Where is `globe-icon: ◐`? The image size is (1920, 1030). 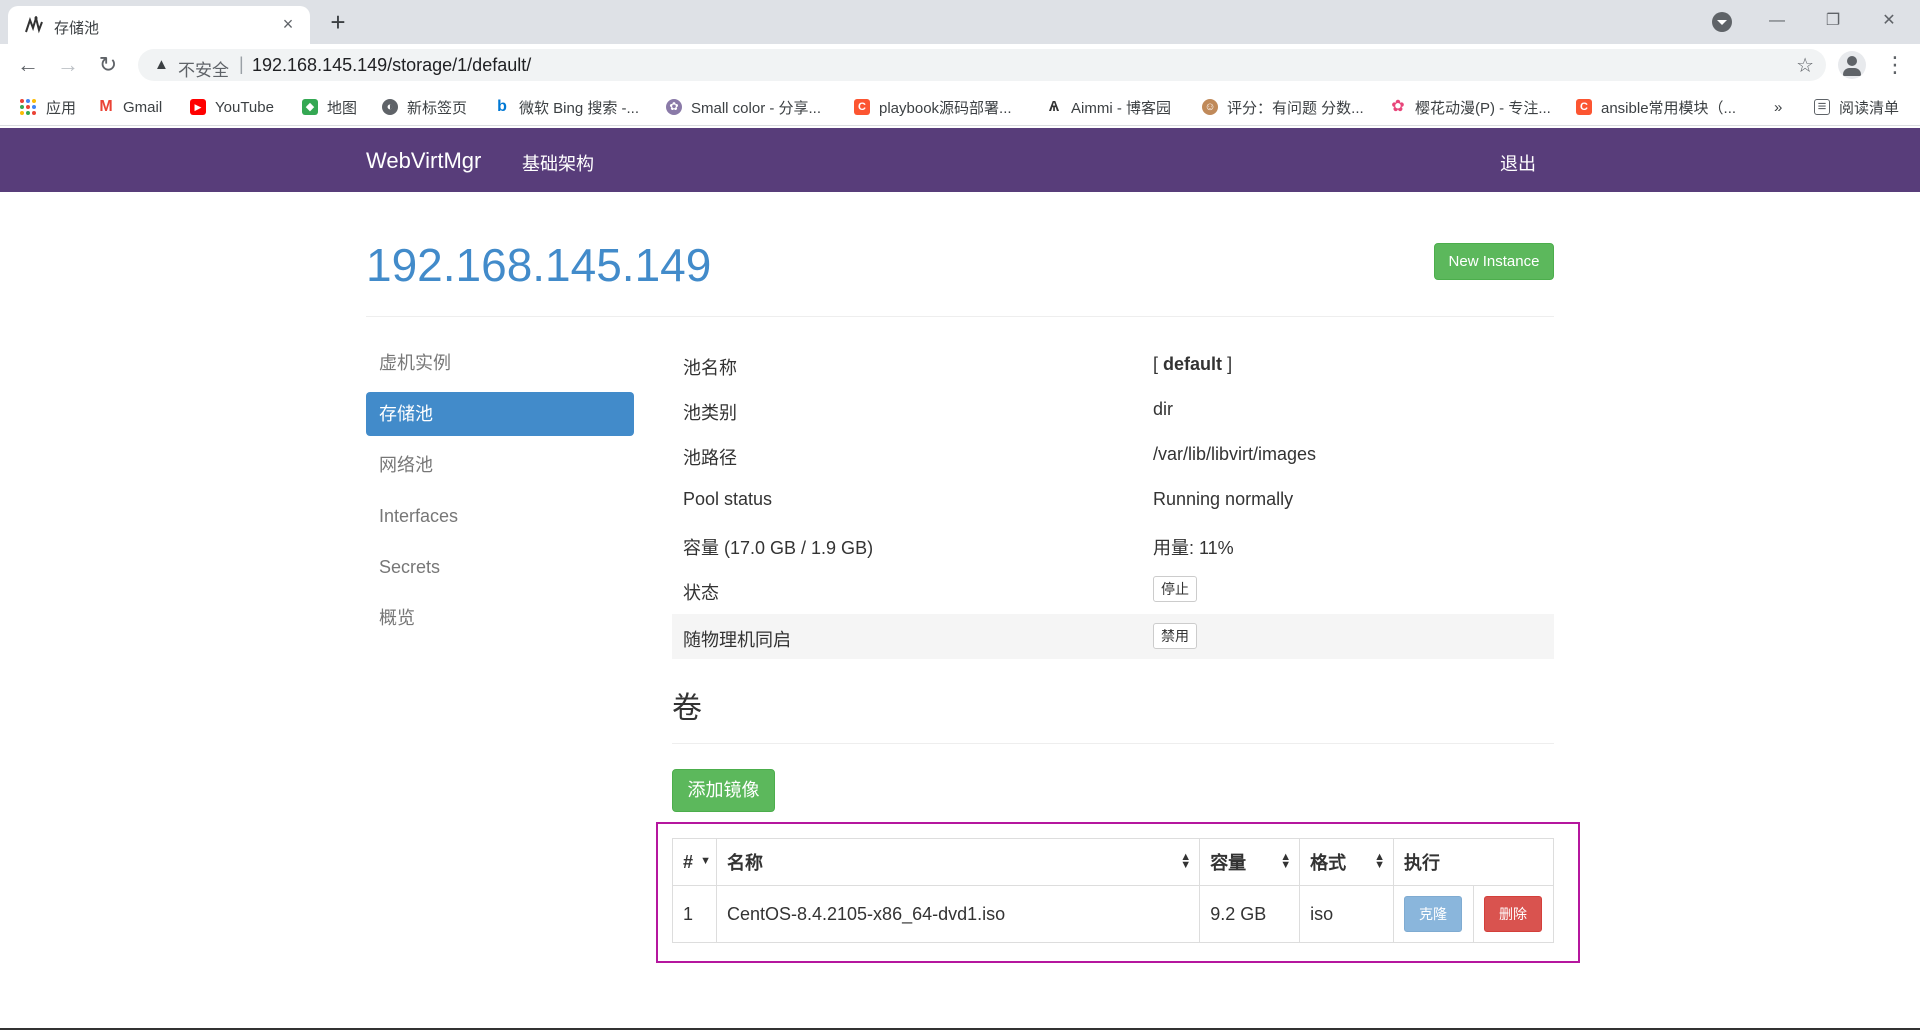
globe-icon: ◐ is located at coordinates (390, 107).